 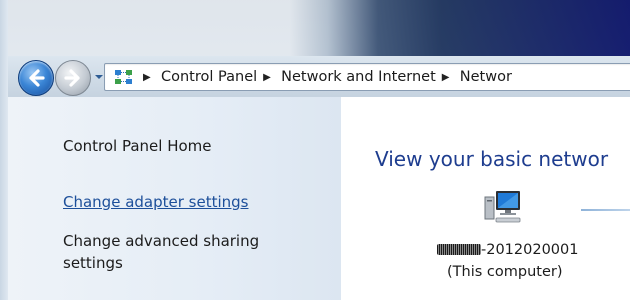 I want to click on computer-name: -2012020001, so click(x=508, y=250).